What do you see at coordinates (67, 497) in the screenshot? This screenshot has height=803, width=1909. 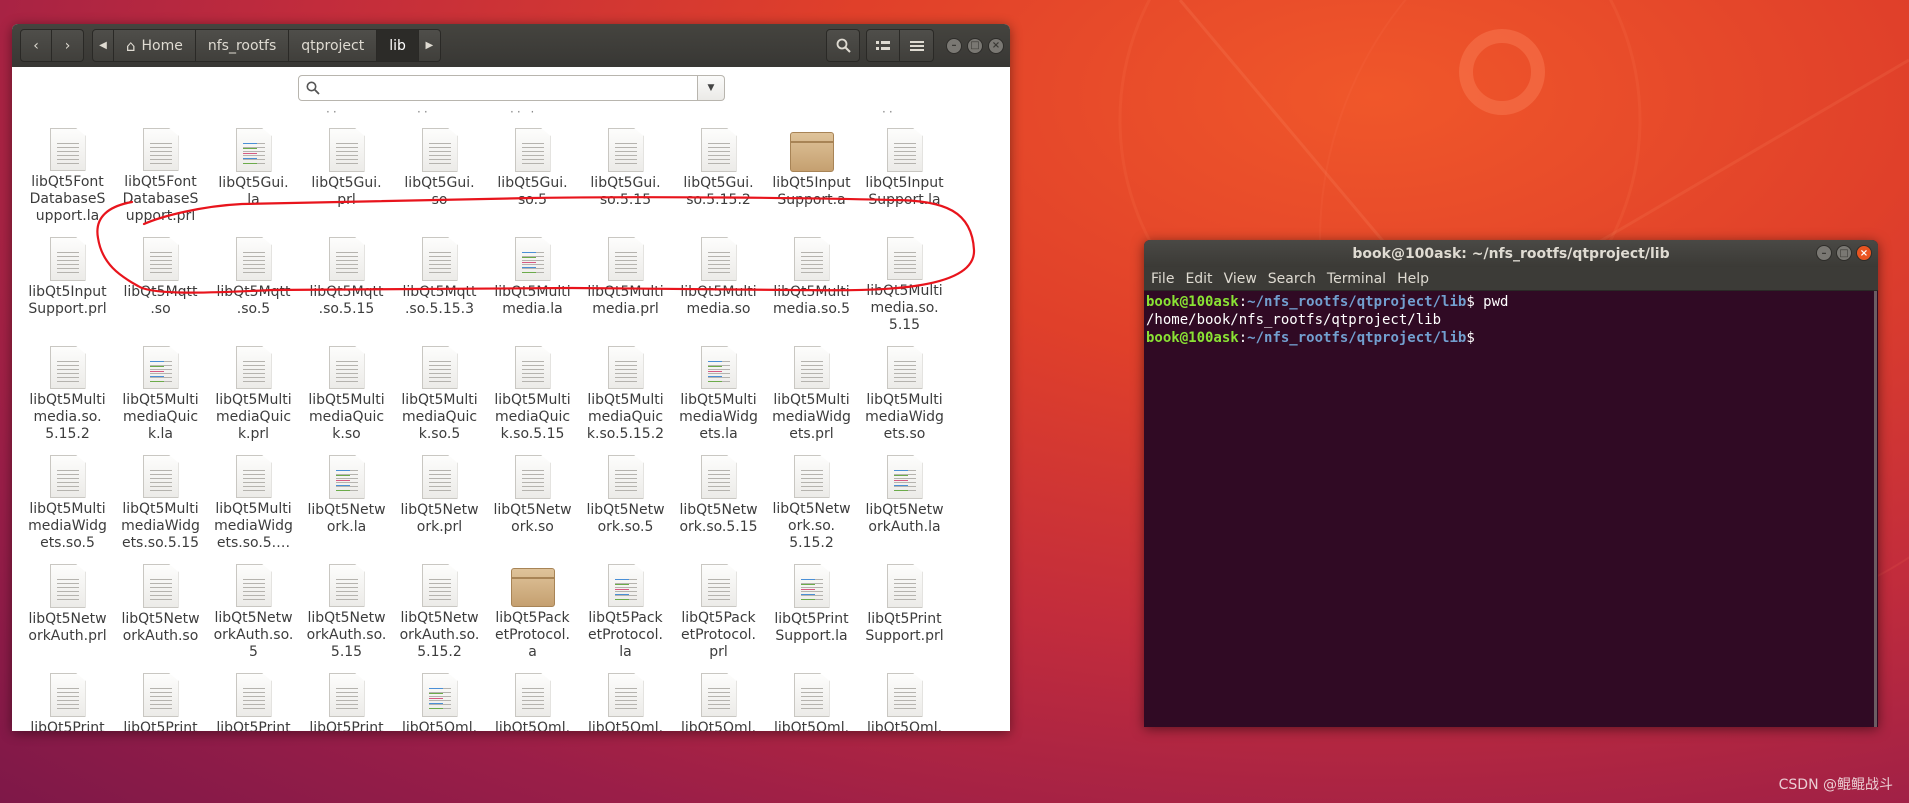 I see `file-item: libQt5Multi mediaWidg ets.so.5` at bounding box center [67, 497].